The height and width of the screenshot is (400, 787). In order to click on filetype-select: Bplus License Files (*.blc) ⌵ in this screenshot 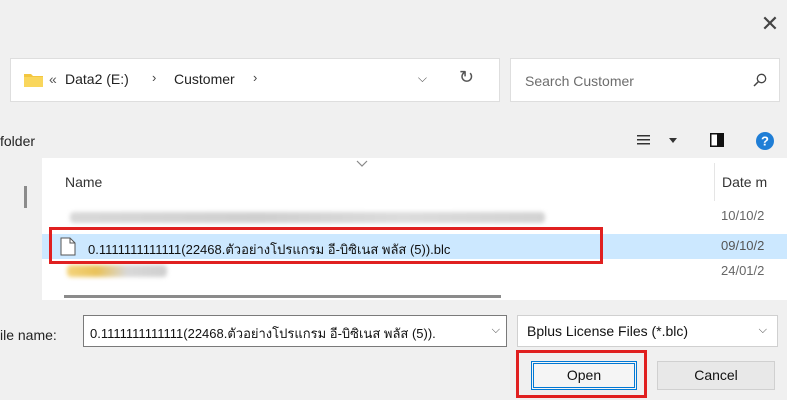, I will do `click(647, 331)`.